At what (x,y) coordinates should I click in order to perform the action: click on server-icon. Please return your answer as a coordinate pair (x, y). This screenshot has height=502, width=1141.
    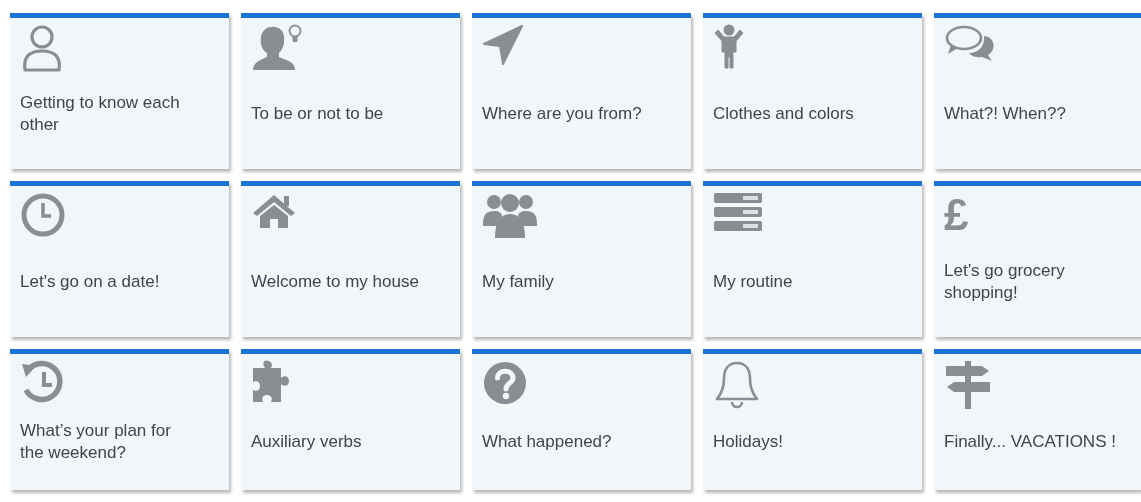
    Looking at the image, I should click on (738, 213).